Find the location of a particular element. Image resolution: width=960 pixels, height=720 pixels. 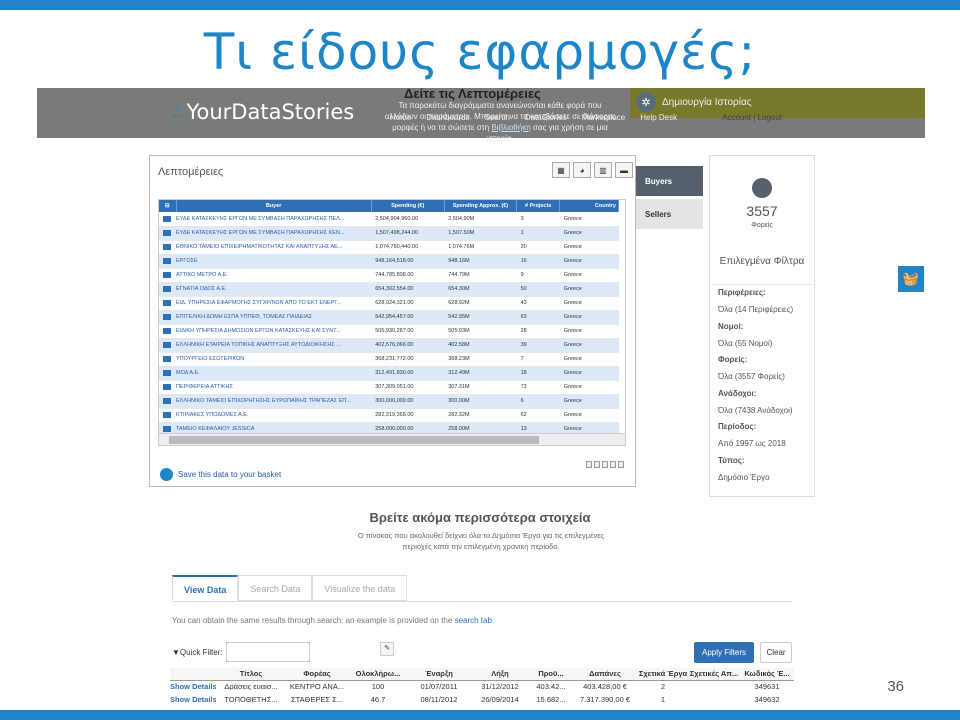

buyer-cell: ΕΡΓΟΣΕ is located at coordinates (274, 261).